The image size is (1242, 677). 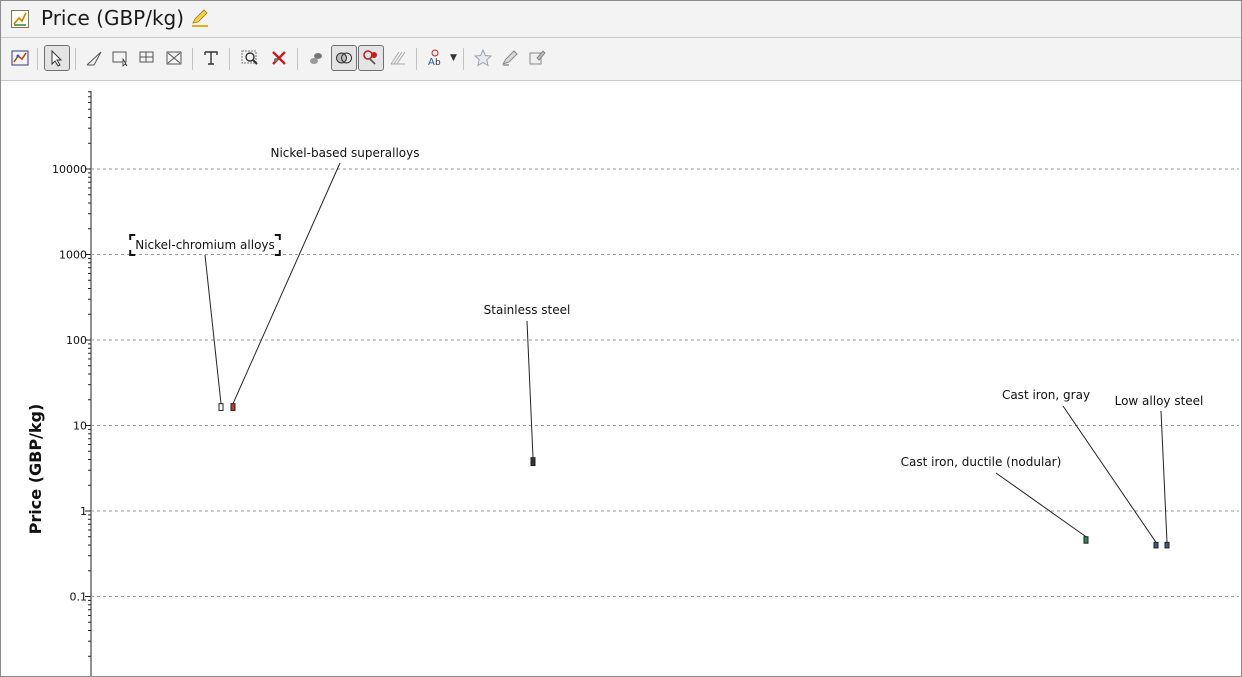 I want to click on toolbar: Ab ▼, so click(x=621, y=59).